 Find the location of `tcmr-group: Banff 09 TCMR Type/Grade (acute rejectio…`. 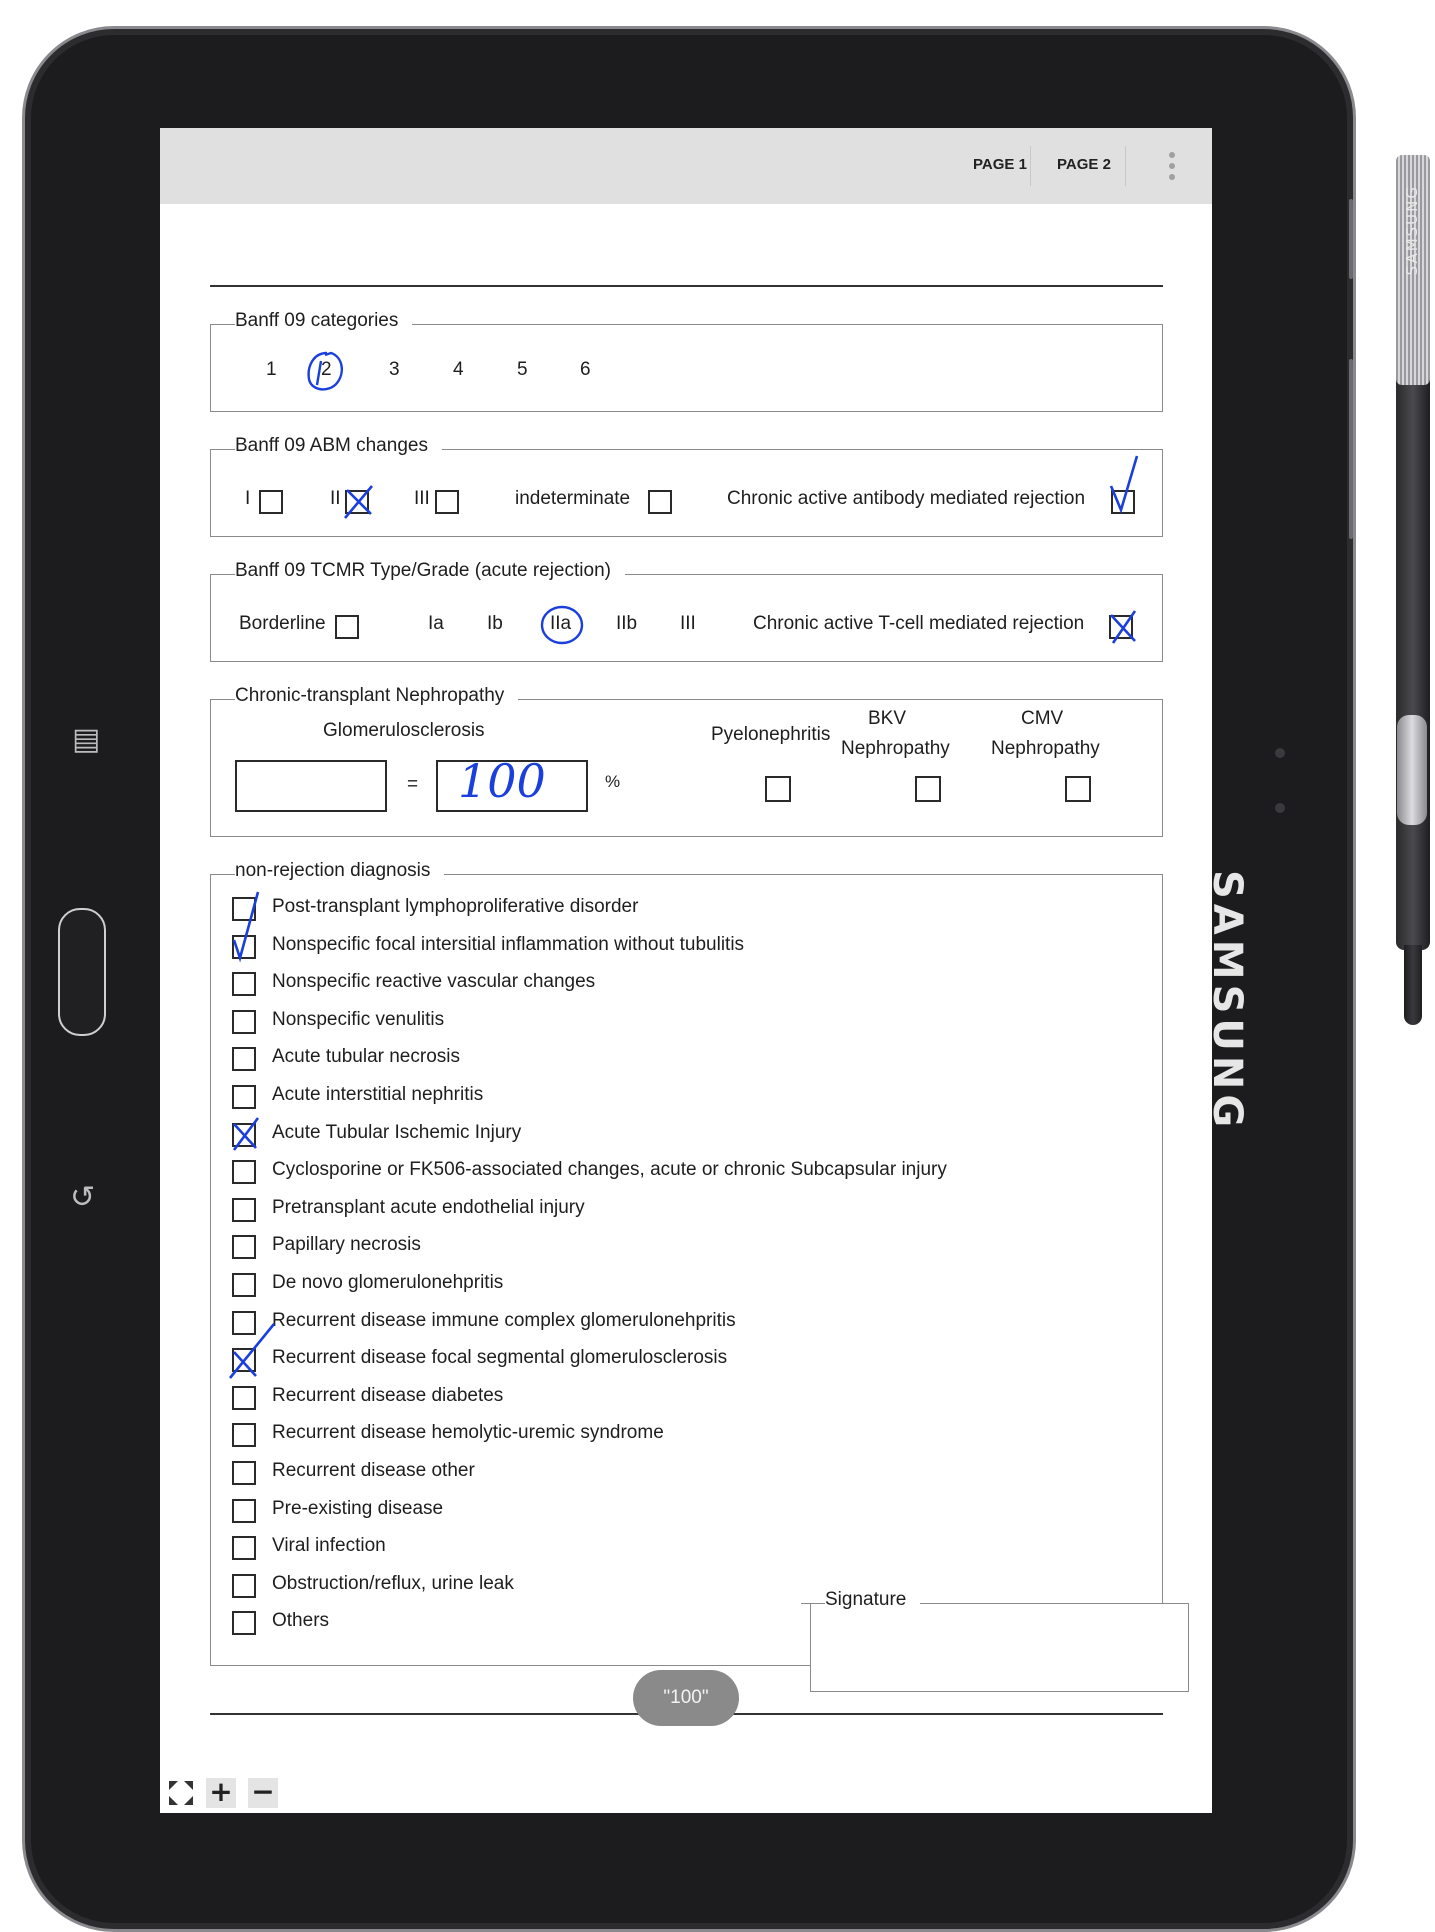

tcmr-group: Banff 09 TCMR Type/Grade (acute rejectio… is located at coordinates (686, 611).